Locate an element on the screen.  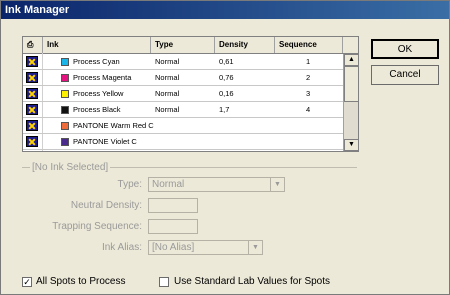
column-header-sequence: Sequence is located at coordinates (309, 45).